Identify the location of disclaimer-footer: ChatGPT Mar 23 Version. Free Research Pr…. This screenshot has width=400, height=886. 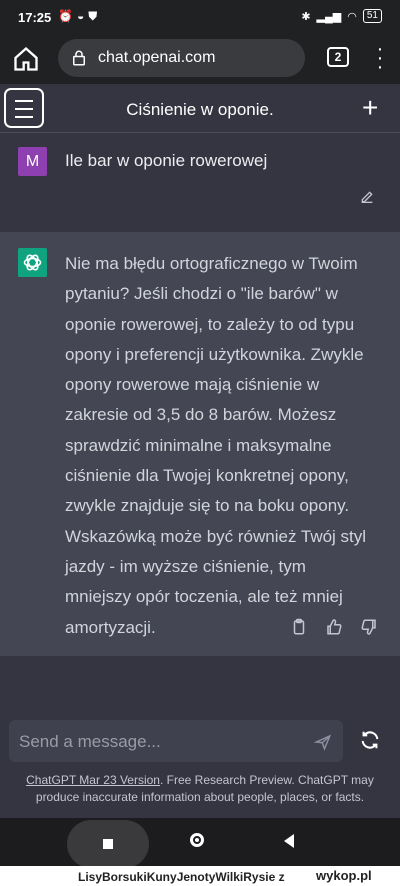
(200, 789).